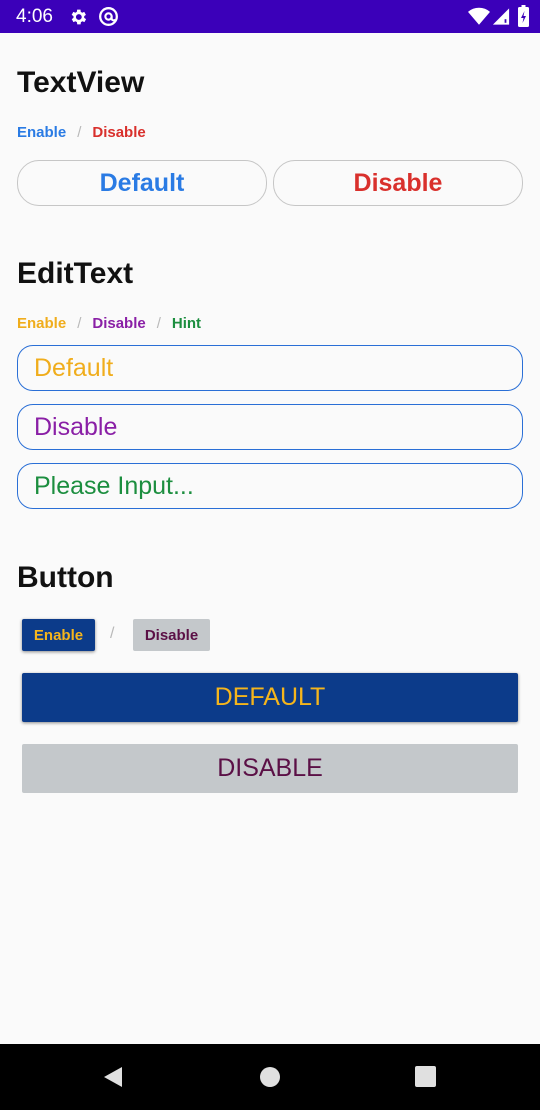 The width and height of the screenshot is (540, 1110). Describe the element at coordinates (79, 17) in the screenshot. I see `gear-icon` at that location.